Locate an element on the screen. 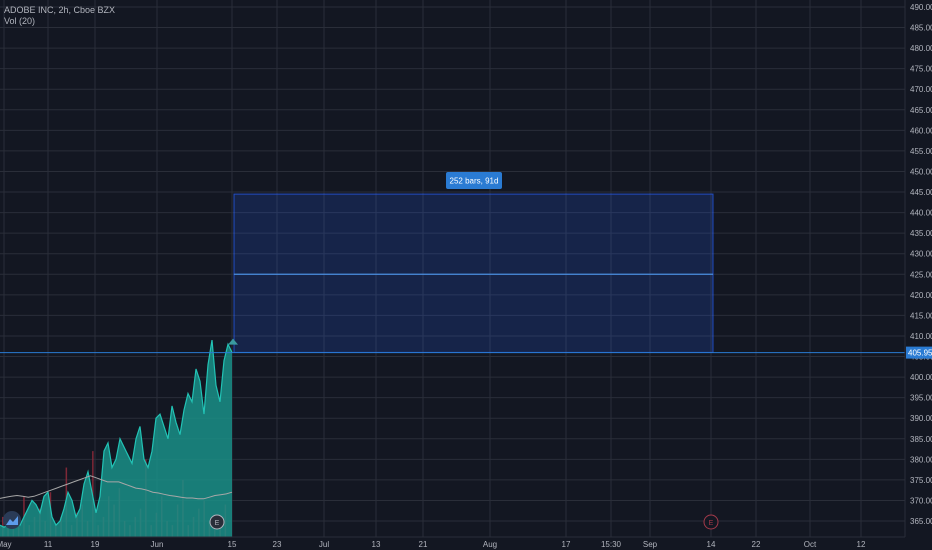 The width and height of the screenshot is (932, 550). y-tick-label: 410.00 is located at coordinates (921, 336).